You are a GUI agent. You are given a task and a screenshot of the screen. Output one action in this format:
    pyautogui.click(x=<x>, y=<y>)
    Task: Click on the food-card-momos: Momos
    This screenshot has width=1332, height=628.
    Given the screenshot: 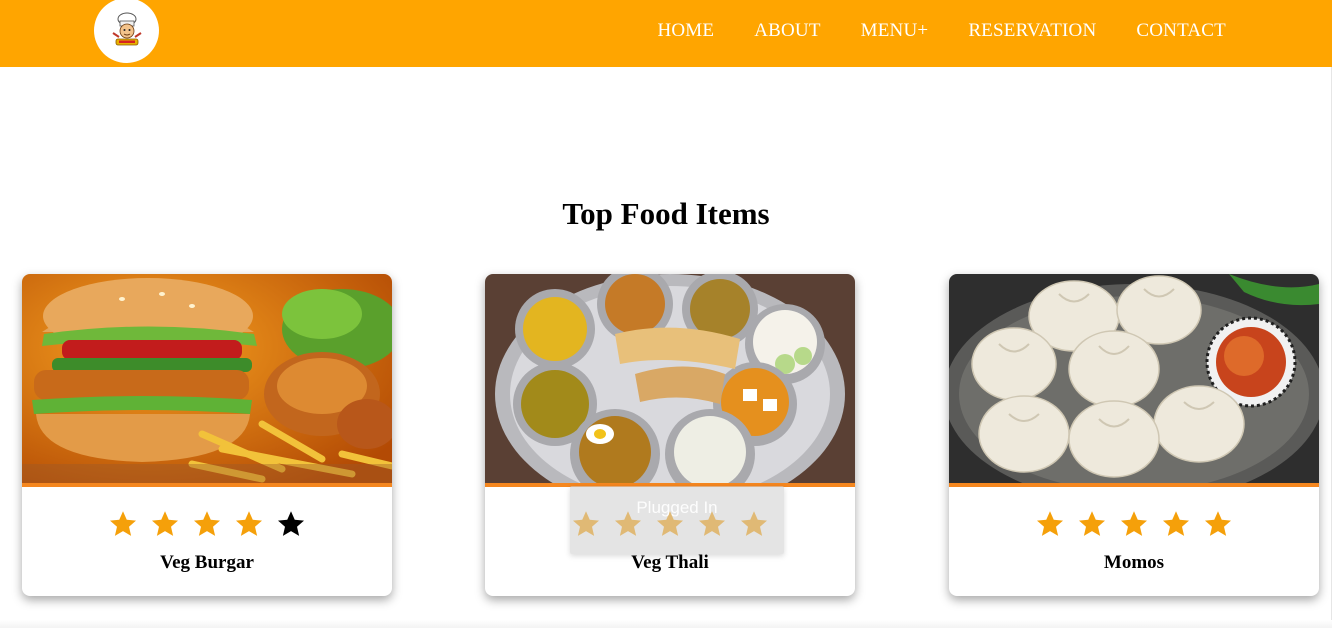 What is the action you would take?
    pyautogui.click(x=1134, y=435)
    